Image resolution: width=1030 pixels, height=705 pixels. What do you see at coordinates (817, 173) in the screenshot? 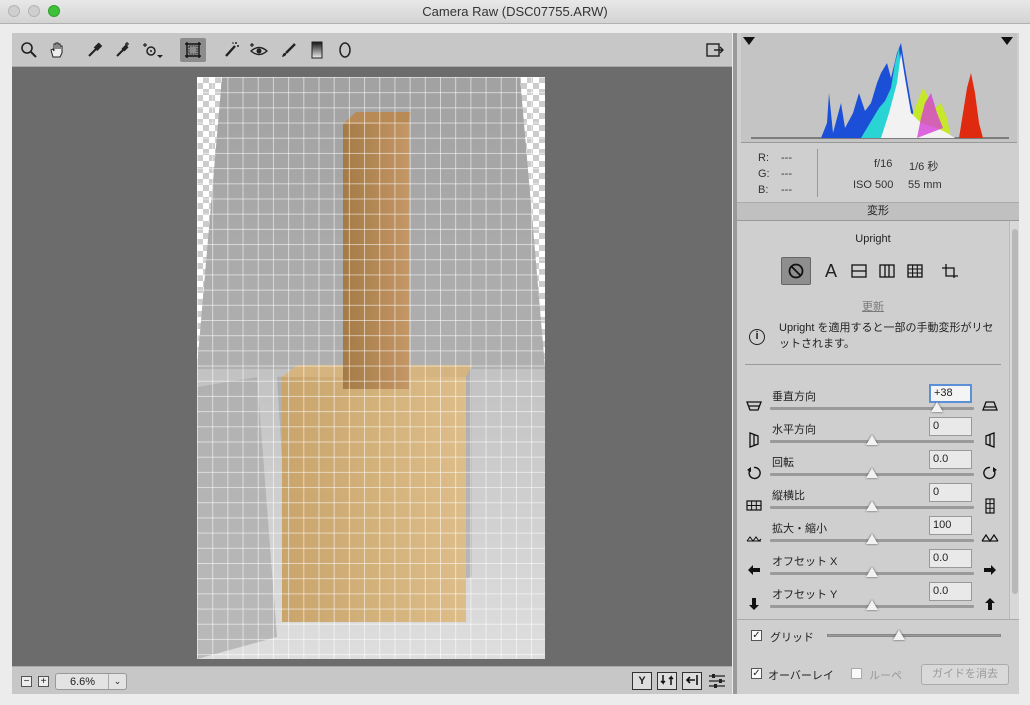
I see `readout-divider` at bounding box center [817, 173].